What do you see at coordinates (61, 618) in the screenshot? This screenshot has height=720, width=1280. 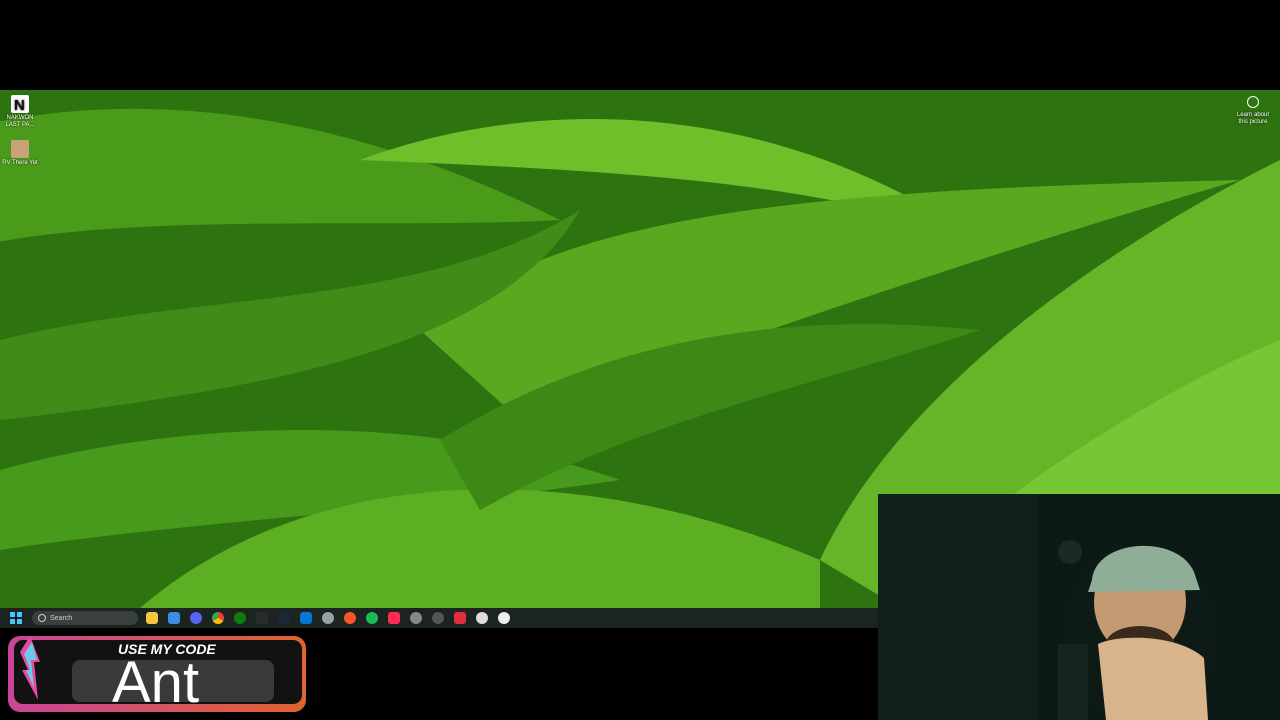 I see `search-placeholder: Search` at bounding box center [61, 618].